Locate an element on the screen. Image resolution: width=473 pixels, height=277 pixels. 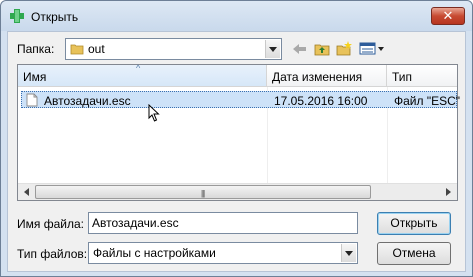
up-folder-button is located at coordinates (322, 48).